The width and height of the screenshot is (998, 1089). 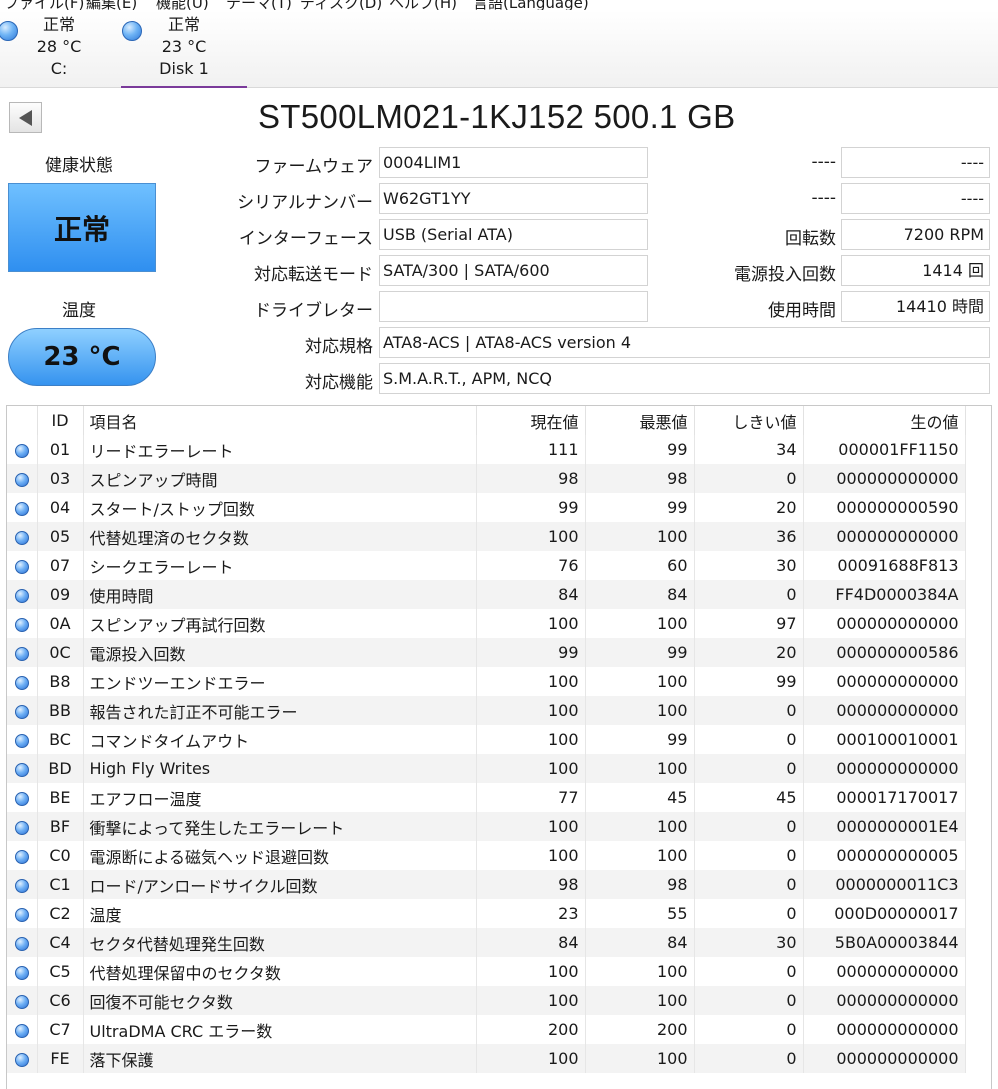 I want to click on status-column-header, so click(x=22, y=420).